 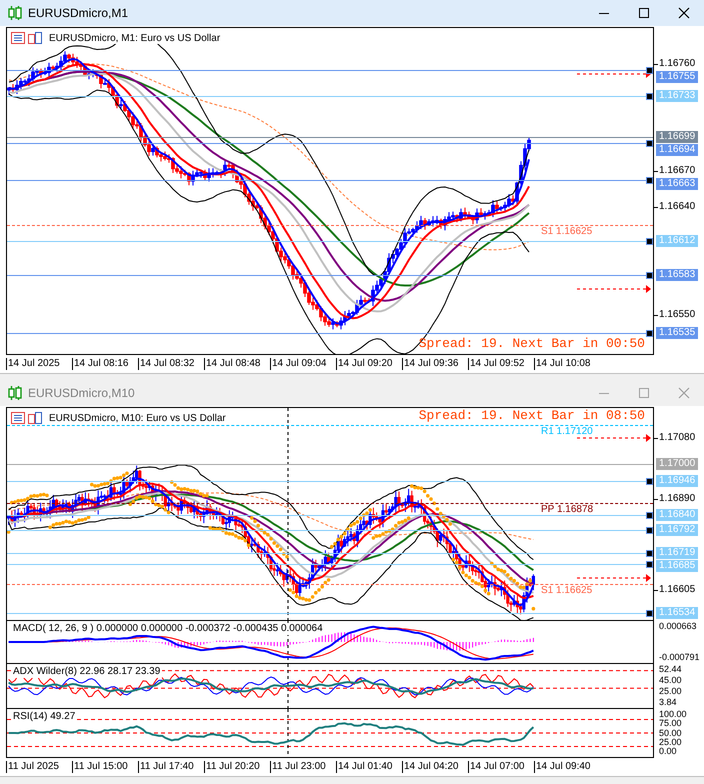 What do you see at coordinates (237, 767) in the screenshot?
I see `time-axis-label: 11 Jul 20:20` at bounding box center [237, 767].